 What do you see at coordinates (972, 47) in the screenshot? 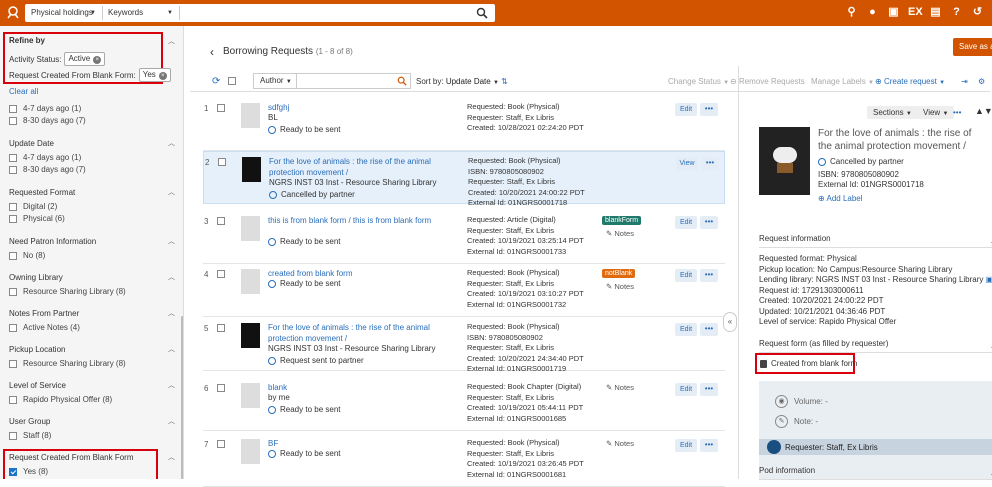
I see `save-as-button: Save as a` at bounding box center [972, 47].